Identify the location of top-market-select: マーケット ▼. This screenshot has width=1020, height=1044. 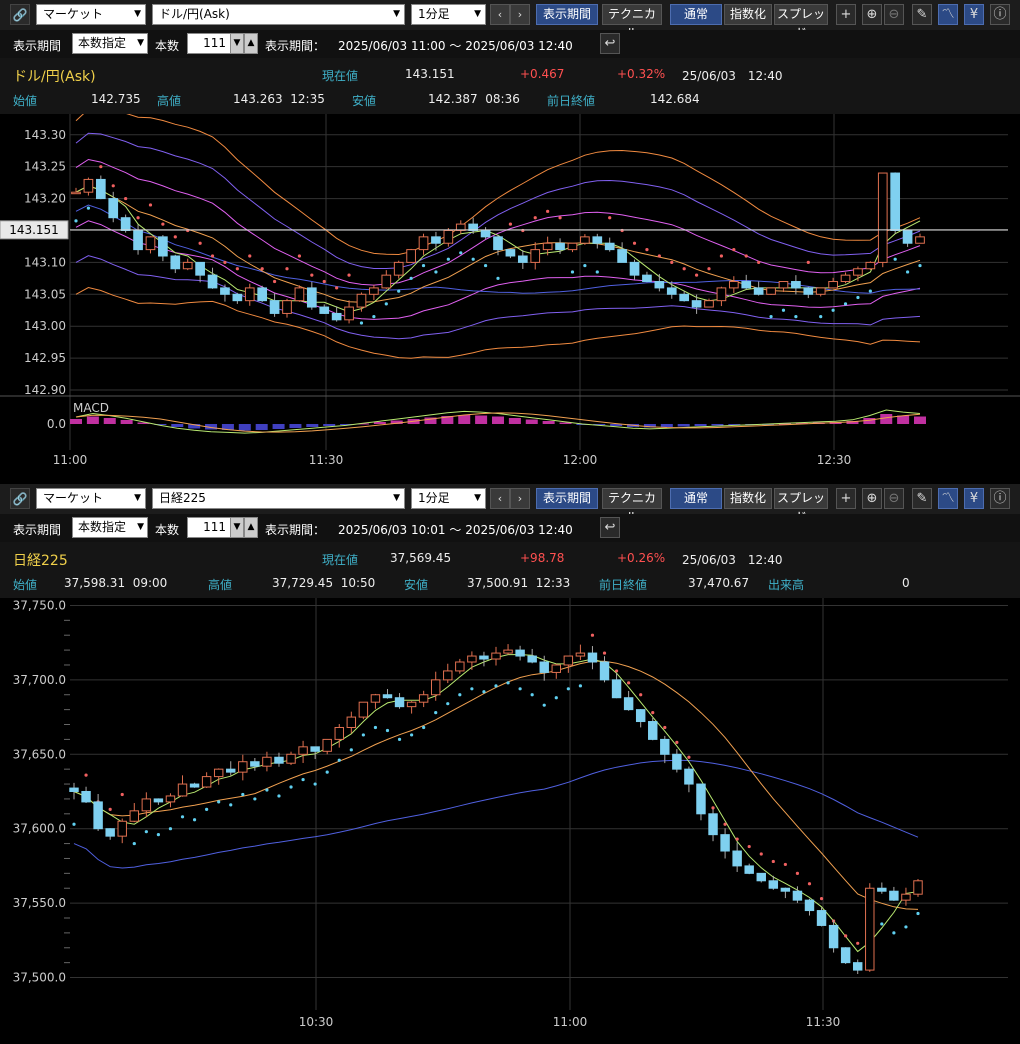
(91, 14).